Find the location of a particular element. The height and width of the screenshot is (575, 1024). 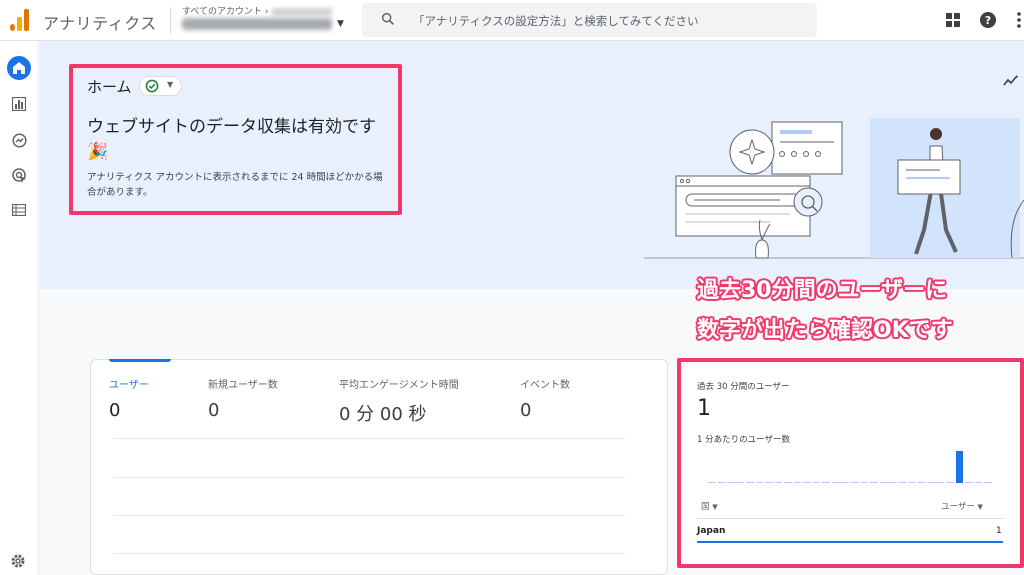

property-dropdown-icon: ▼ is located at coordinates (340, 24).